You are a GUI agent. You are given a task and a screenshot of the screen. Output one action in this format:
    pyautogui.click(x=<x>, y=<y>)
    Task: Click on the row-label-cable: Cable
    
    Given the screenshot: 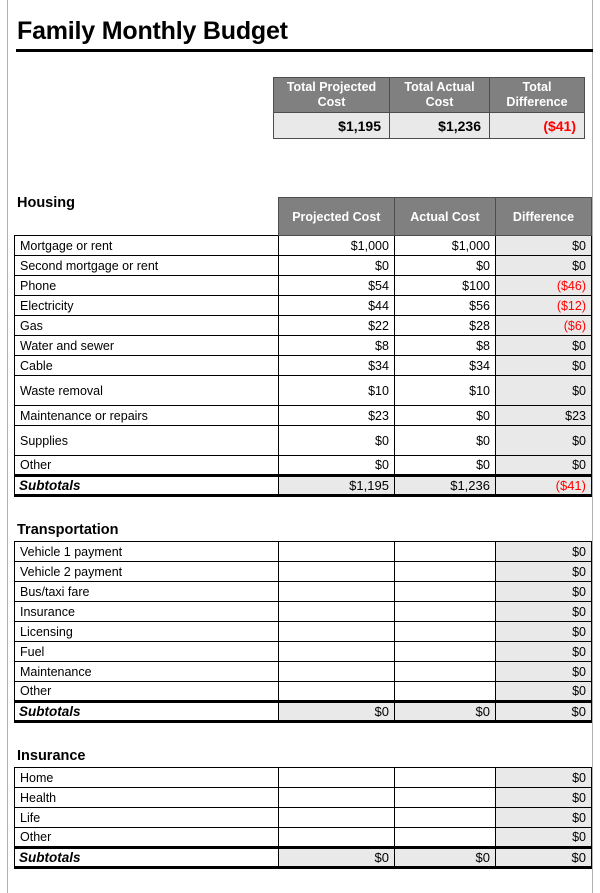 What is the action you would take?
    pyautogui.click(x=146, y=365)
    